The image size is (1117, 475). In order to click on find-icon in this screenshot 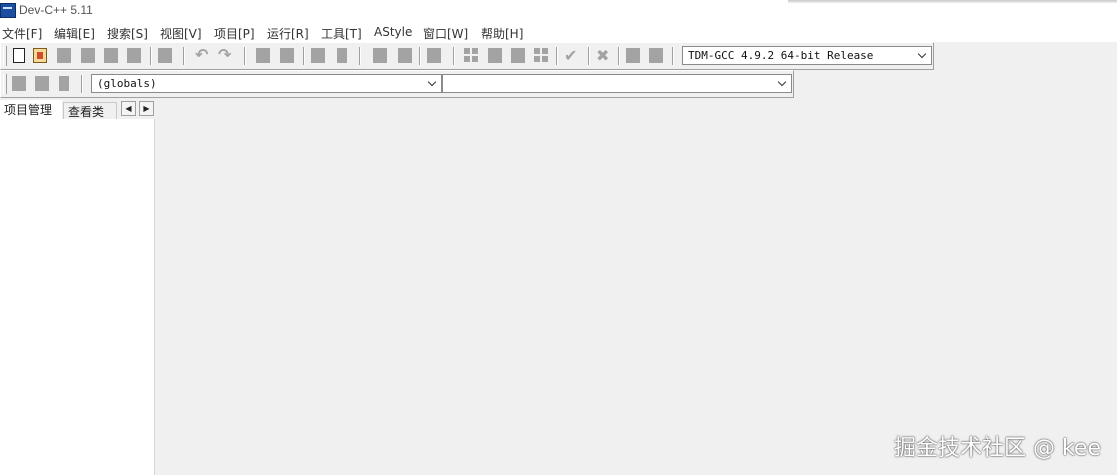, I will do `click(263, 55)`.